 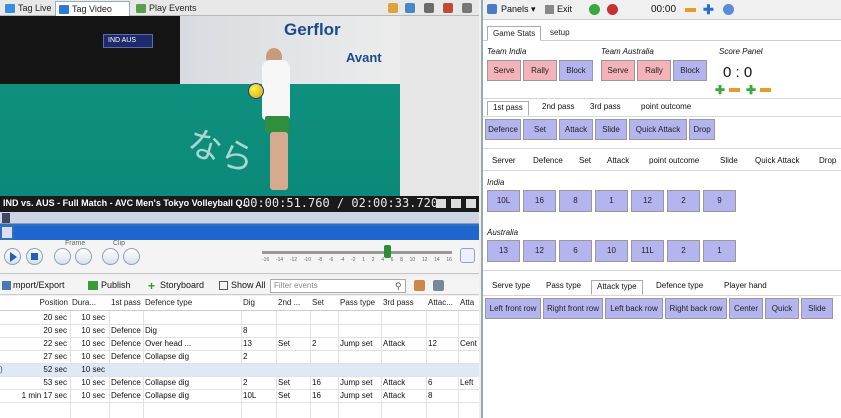 What do you see at coordinates (539, 251) in the screenshot?
I see `australia-player-button: 12` at bounding box center [539, 251].